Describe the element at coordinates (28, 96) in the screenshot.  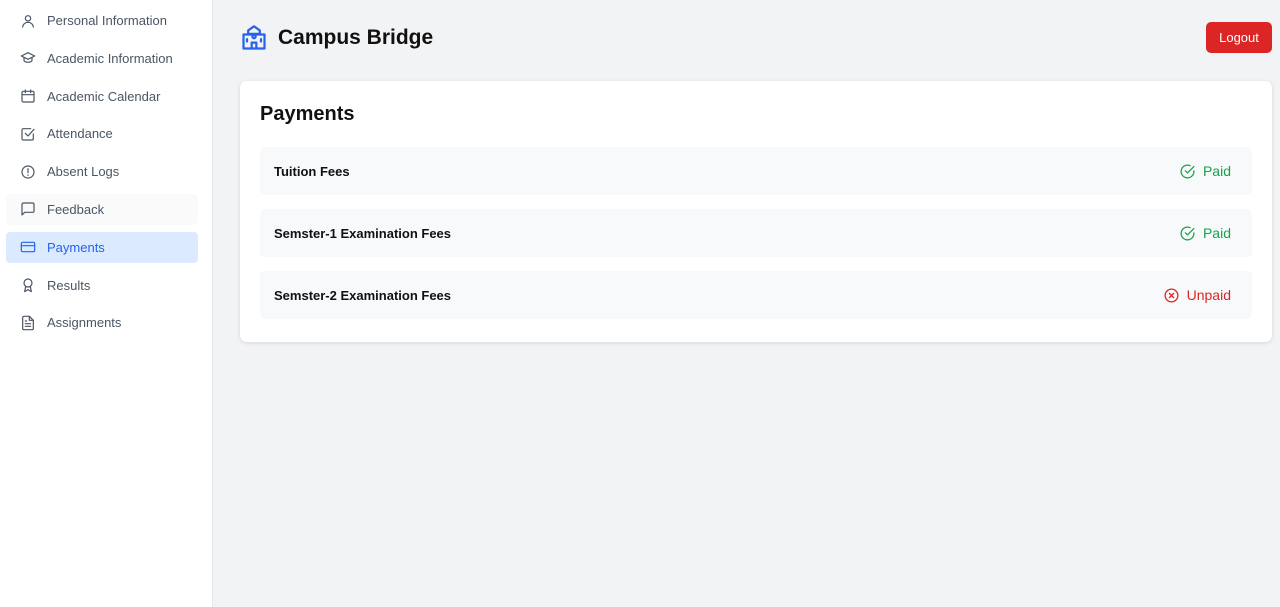
I see `calendar-icon` at that location.